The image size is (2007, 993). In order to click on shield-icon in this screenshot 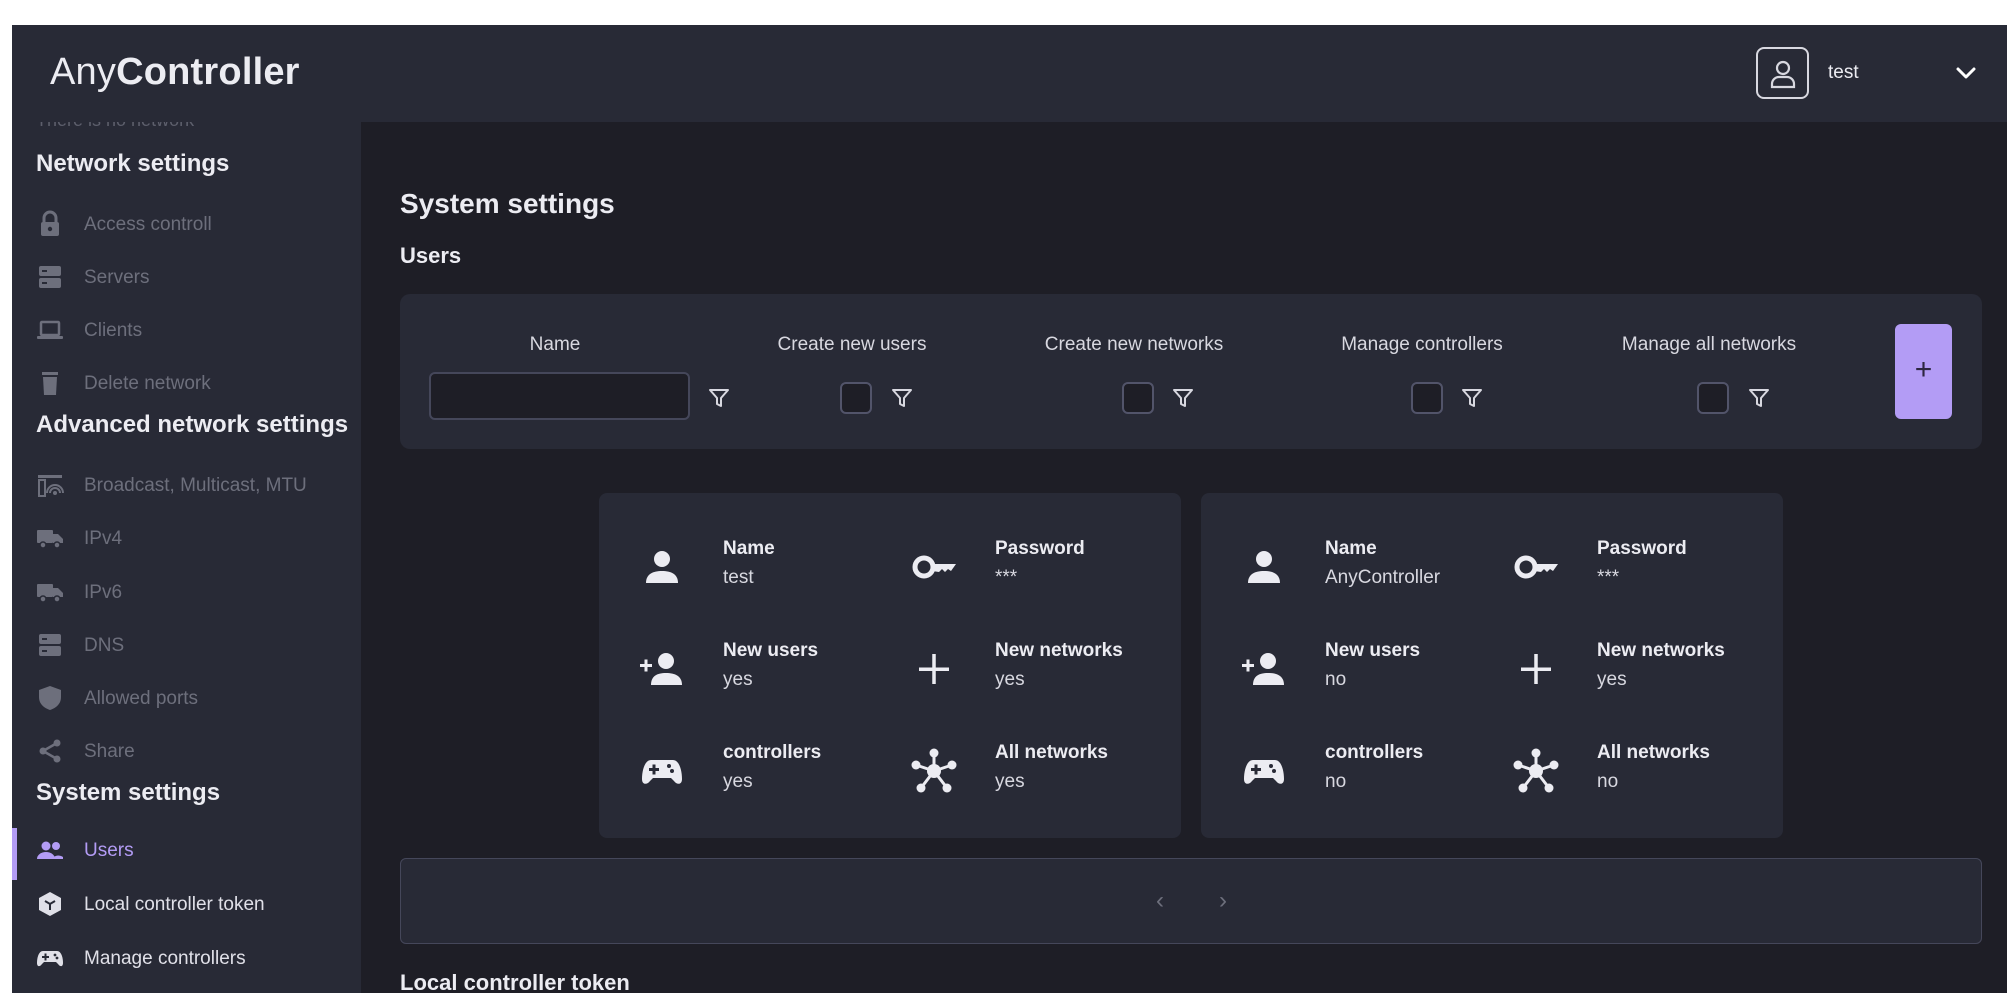, I will do `click(50, 698)`.